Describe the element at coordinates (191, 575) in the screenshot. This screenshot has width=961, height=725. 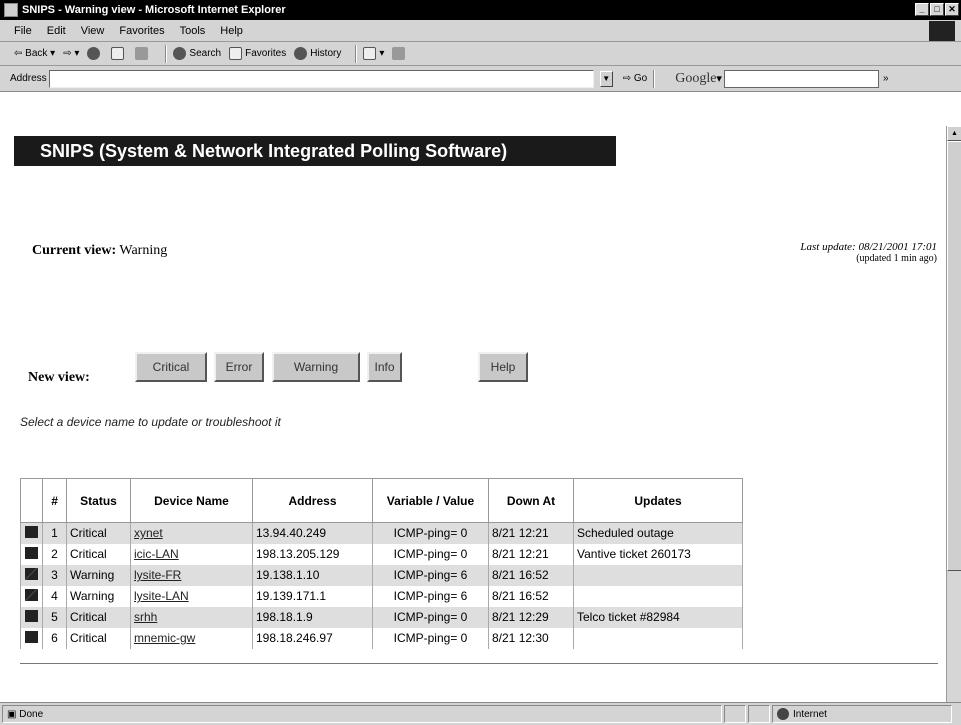
I see `cell-device: lysite-FR` at that location.